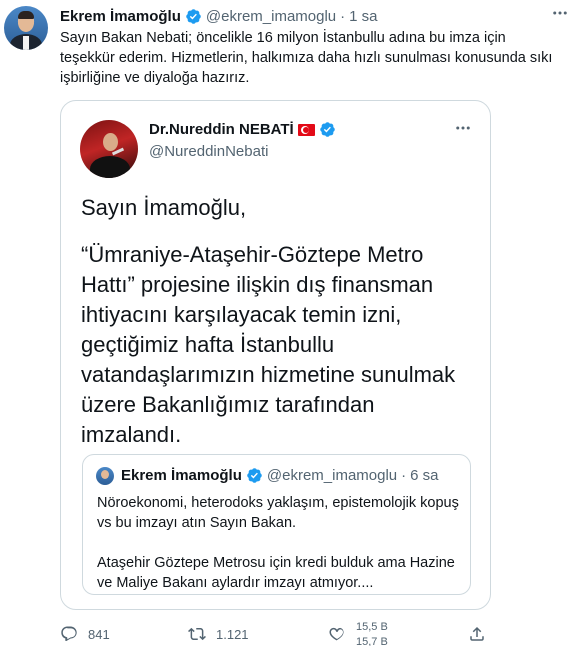 Image resolution: width=580 pixels, height=660 pixels. I want to click on nested-author-name: Ekrem İmamoğlu, so click(181, 475).